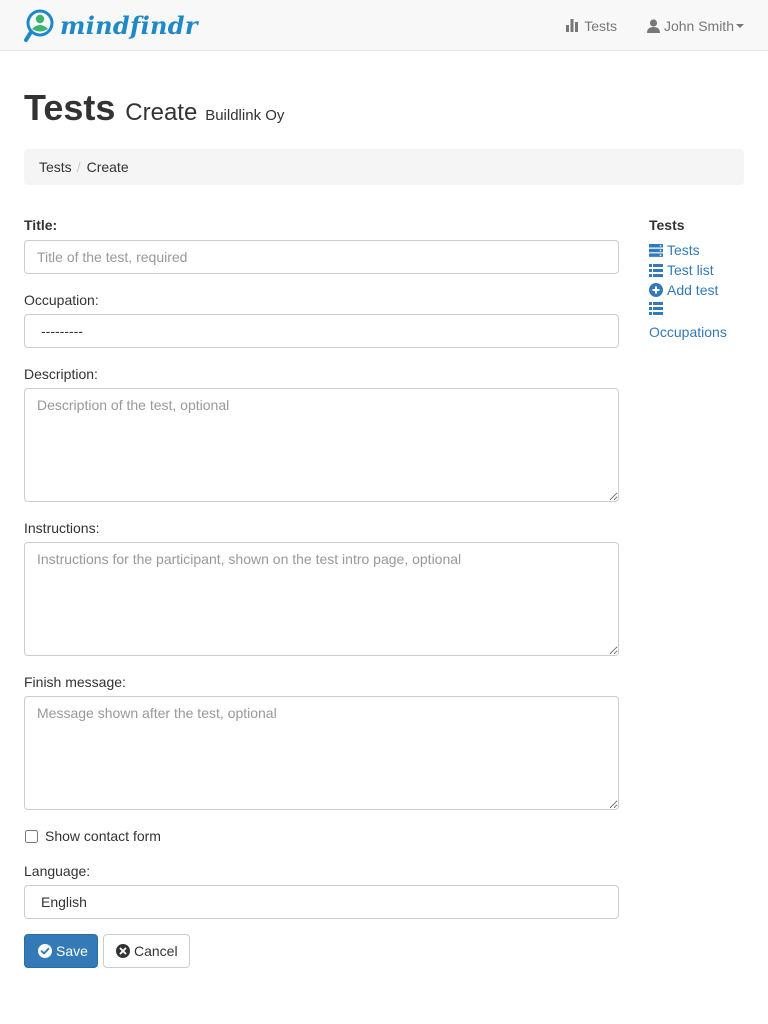  What do you see at coordinates (321, 902) in the screenshot?
I see `language-select: English` at bounding box center [321, 902].